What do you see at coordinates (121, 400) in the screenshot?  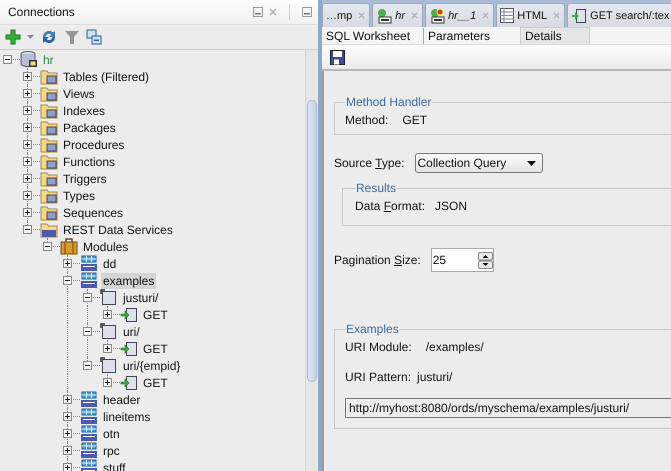 I see `tree-item: header` at bounding box center [121, 400].